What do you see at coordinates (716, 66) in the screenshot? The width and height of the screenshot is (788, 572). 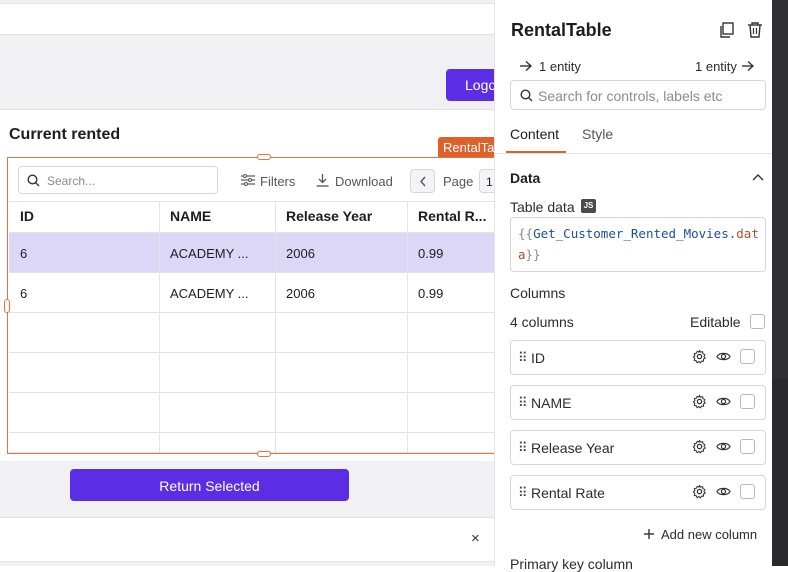 I see `outgoing-entity-label: 1 entity` at bounding box center [716, 66].